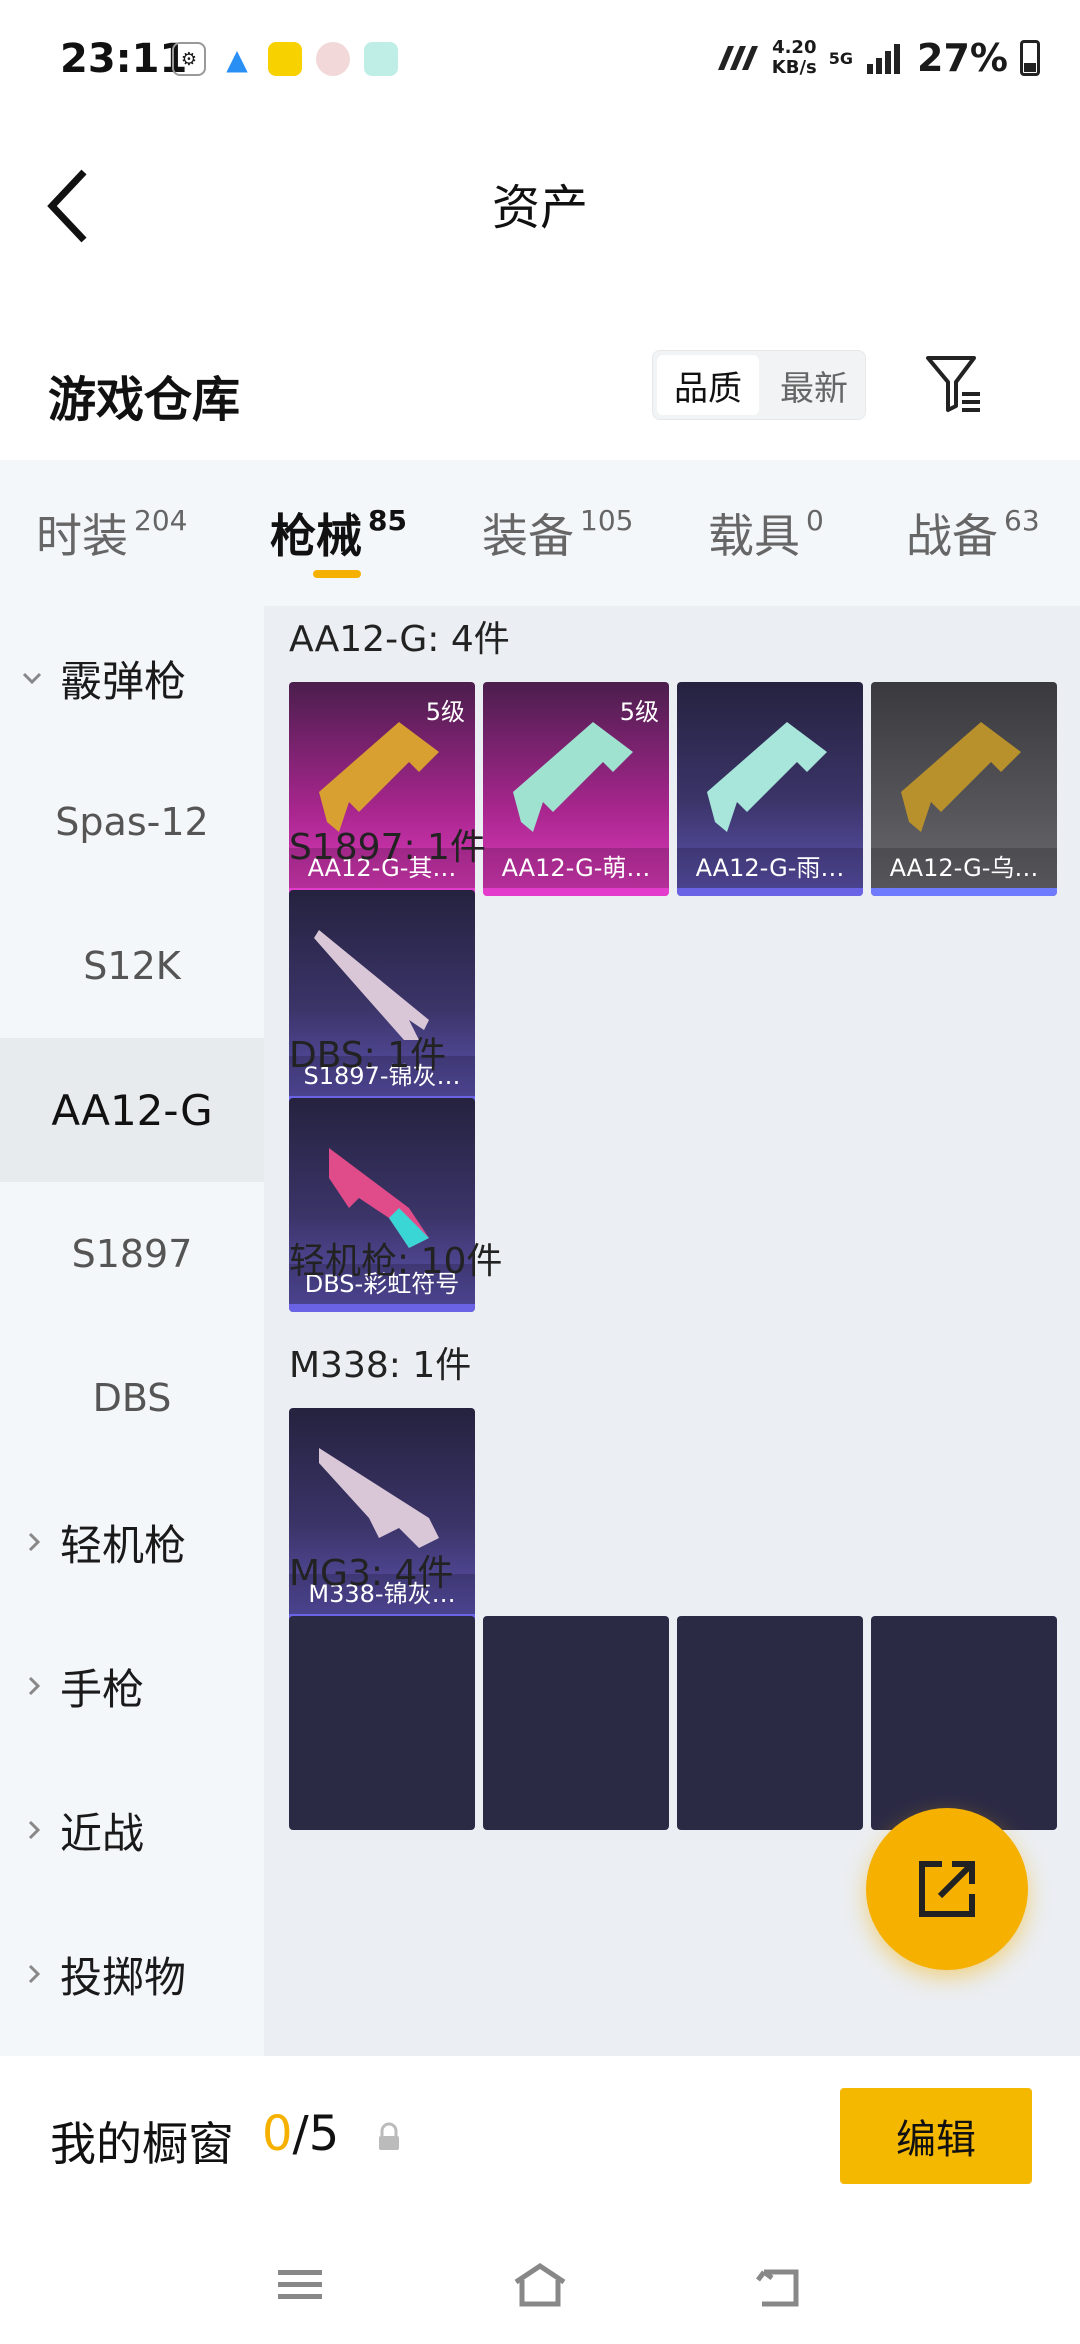 The height and width of the screenshot is (2344, 1080). I want to click on message-notification-icon, so click(381, 59).